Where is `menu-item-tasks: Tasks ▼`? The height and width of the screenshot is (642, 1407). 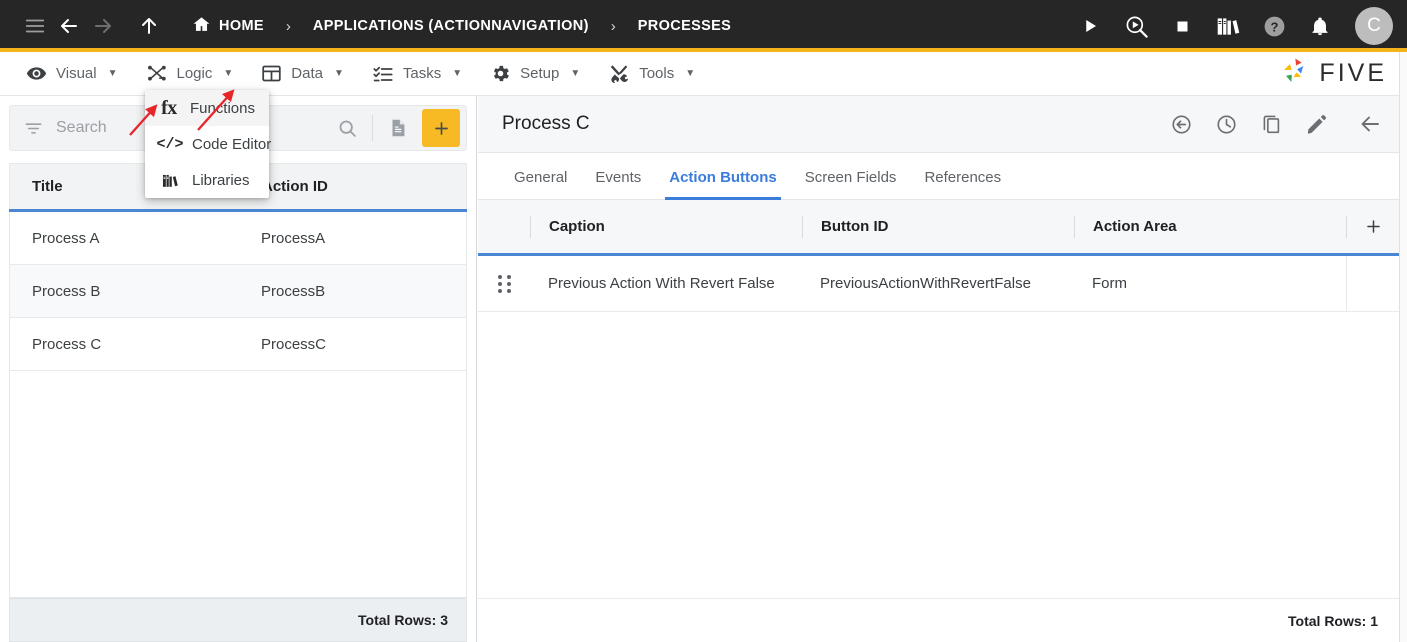
menu-item-tasks: Tasks ▼ is located at coordinates (417, 74).